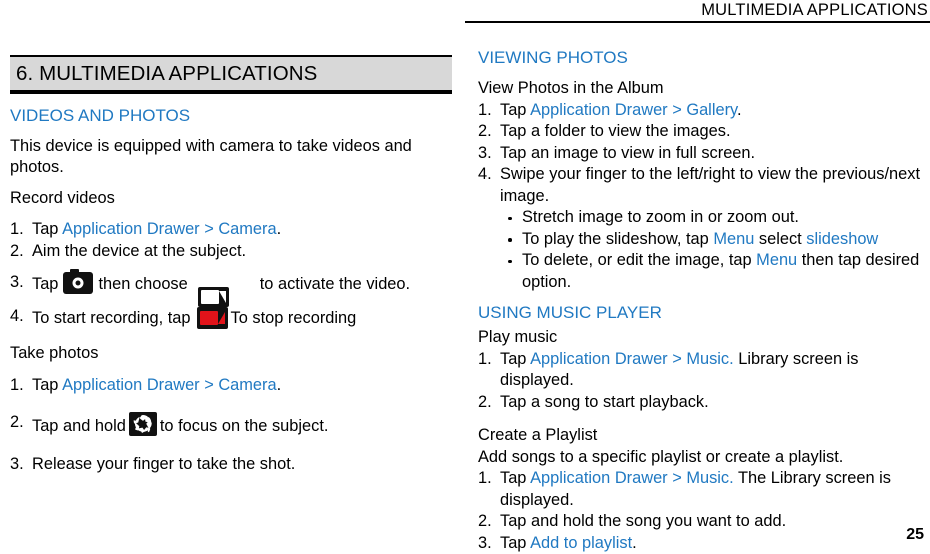 The height and width of the screenshot is (554, 930). I want to click on chapter-banner: 6. MULTIMEDIA APPLICATIONS, so click(231, 74).